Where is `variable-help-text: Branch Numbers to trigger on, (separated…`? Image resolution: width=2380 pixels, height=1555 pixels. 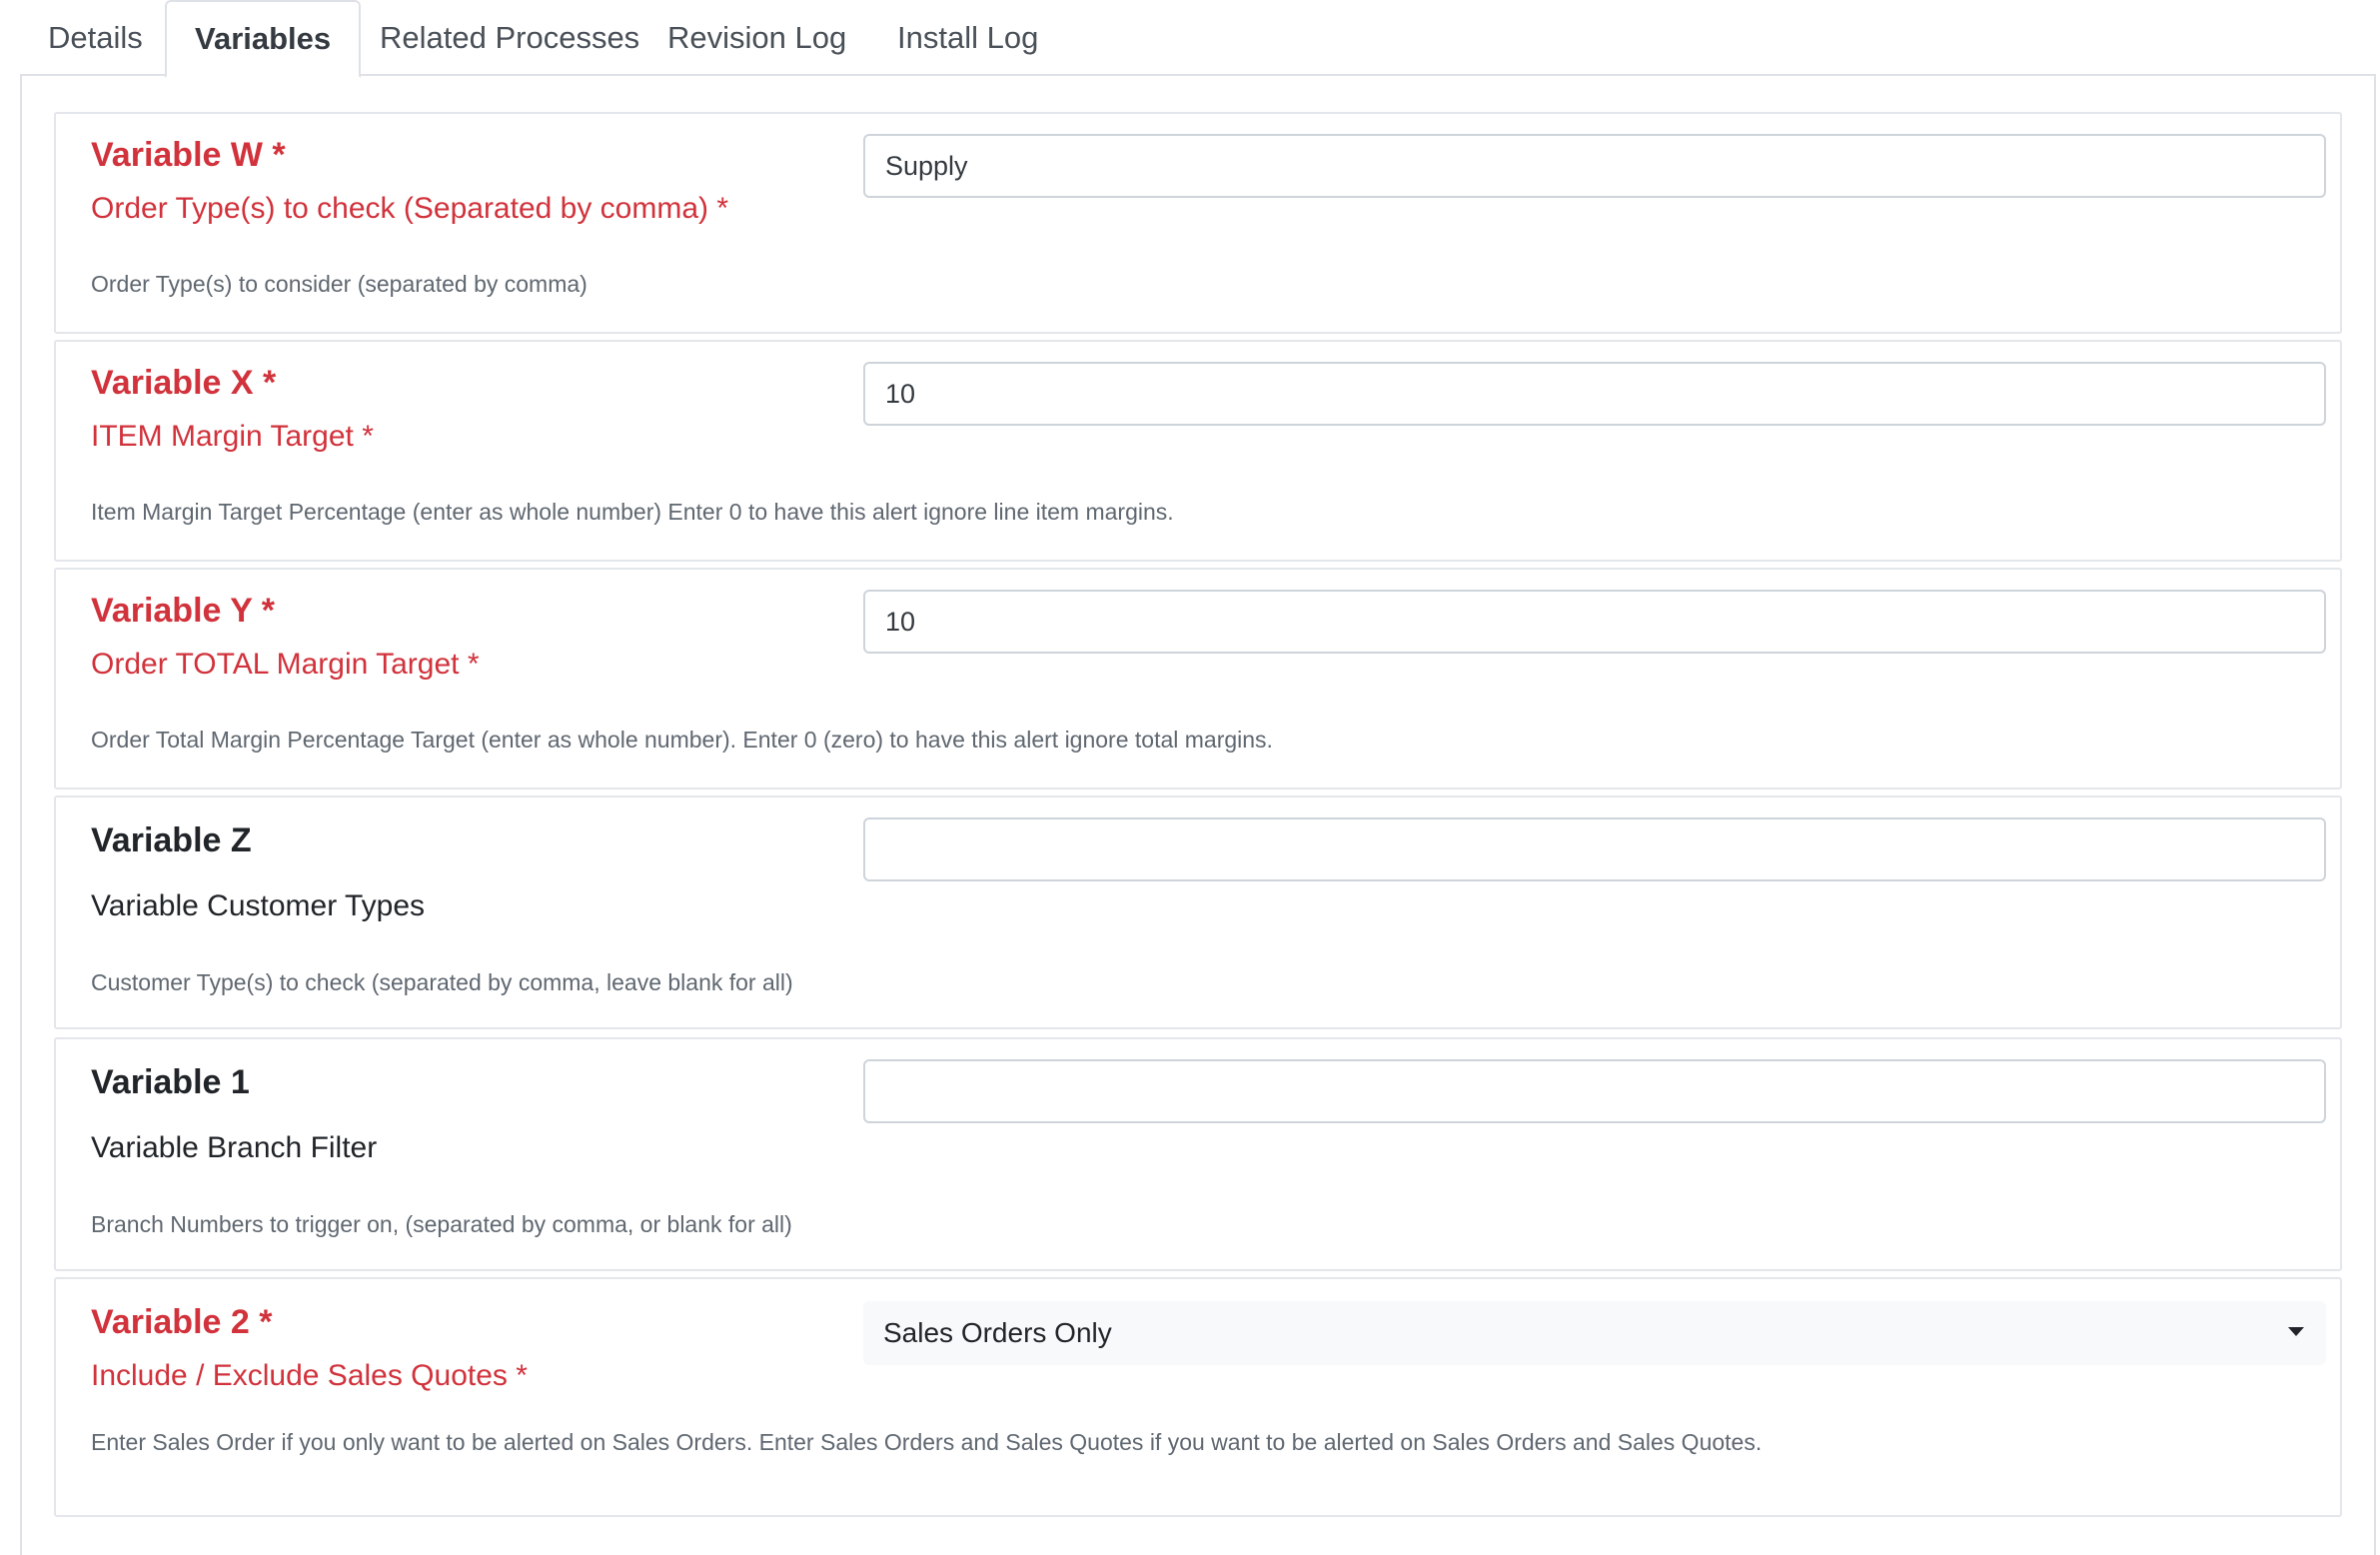 variable-help-text: Branch Numbers to trigger on, (separated… is located at coordinates (441, 1224).